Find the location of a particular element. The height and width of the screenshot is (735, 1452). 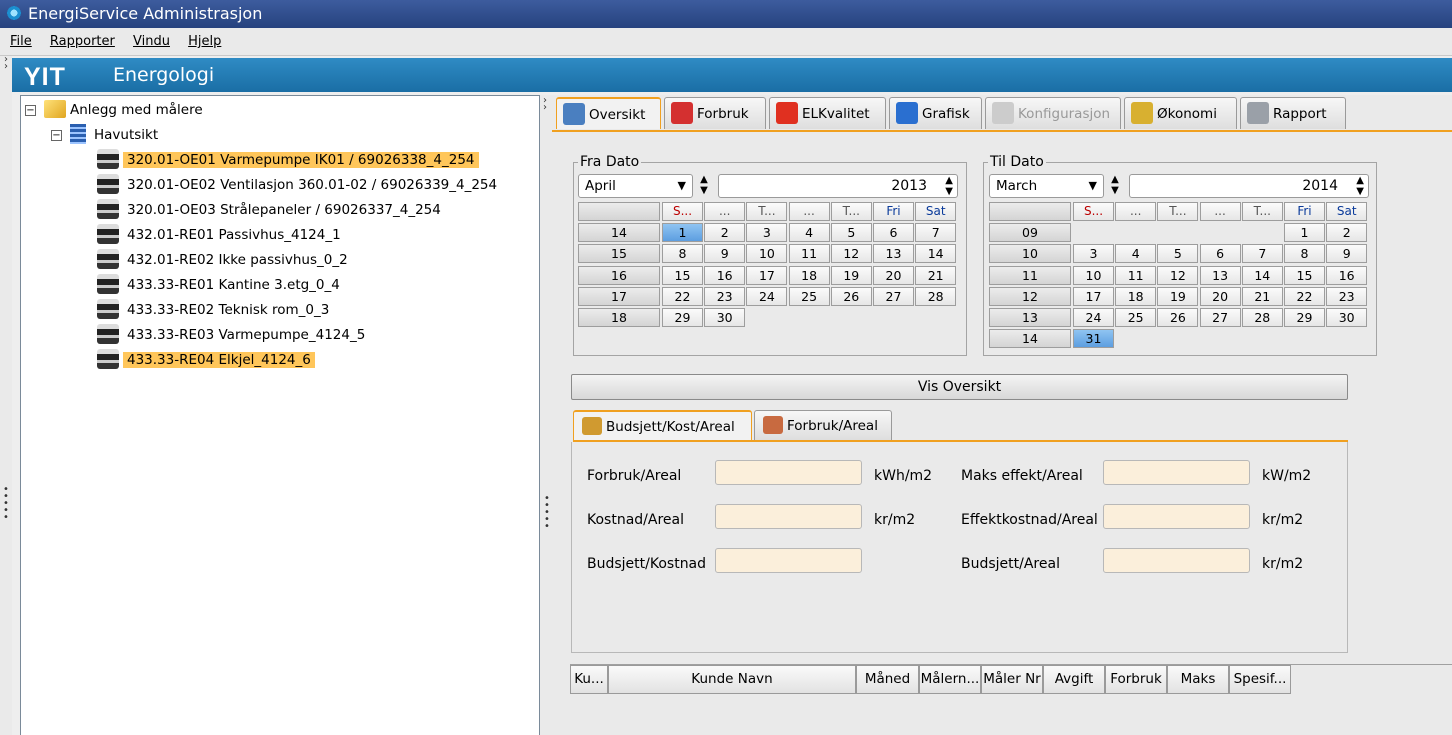

subtab-budsjett-kost-areal: Budsjett/Kost/Areal is located at coordinates (662, 425).